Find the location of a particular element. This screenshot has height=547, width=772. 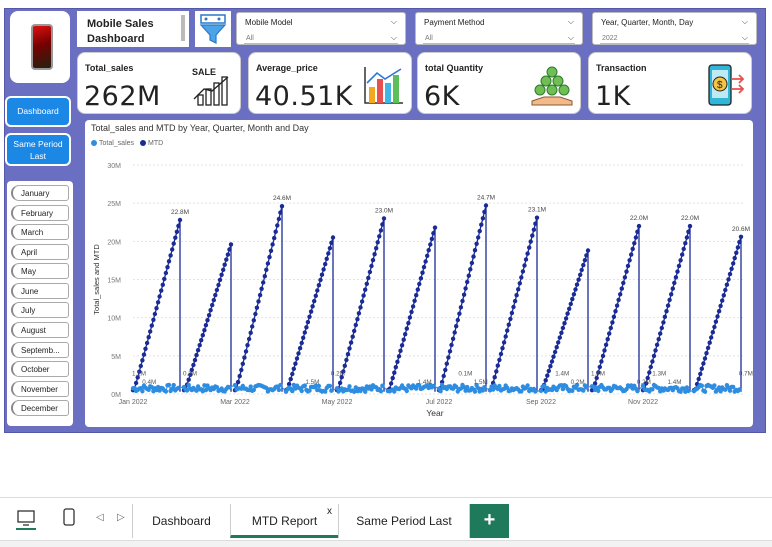

close-tab-icon: x is located at coordinates (329, 512).